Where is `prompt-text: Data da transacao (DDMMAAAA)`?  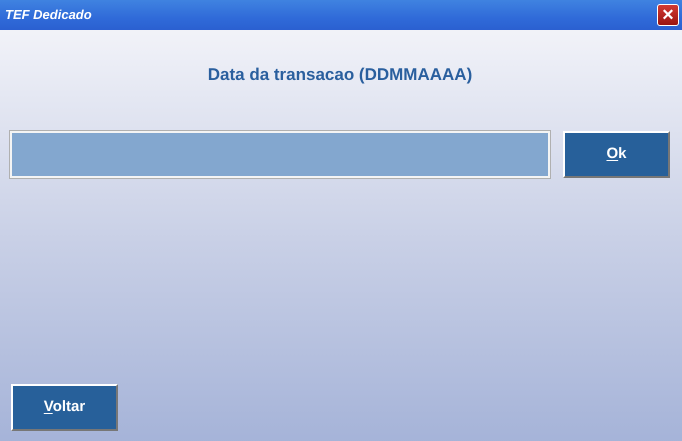
prompt-text: Data da transacao (DDMMAAAA) is located at coordinates (340, 75).